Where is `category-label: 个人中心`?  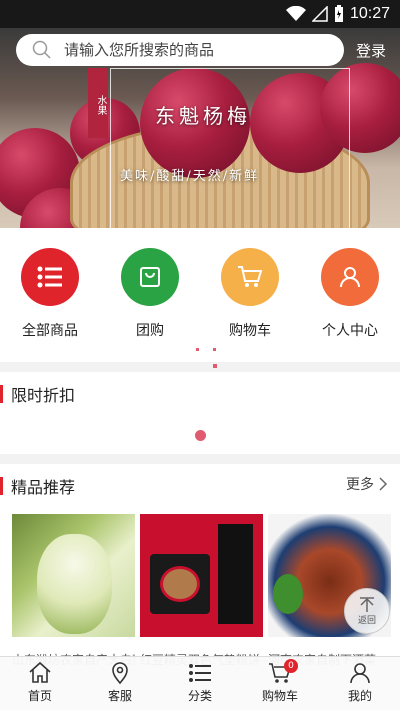 category-label: 个人中心 is located at coordinates (350, 331).